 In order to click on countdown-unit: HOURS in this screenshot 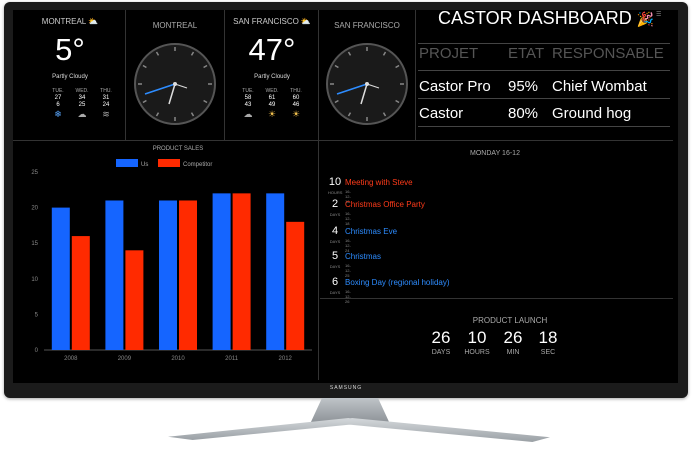, I will do `click(477, 352)`.